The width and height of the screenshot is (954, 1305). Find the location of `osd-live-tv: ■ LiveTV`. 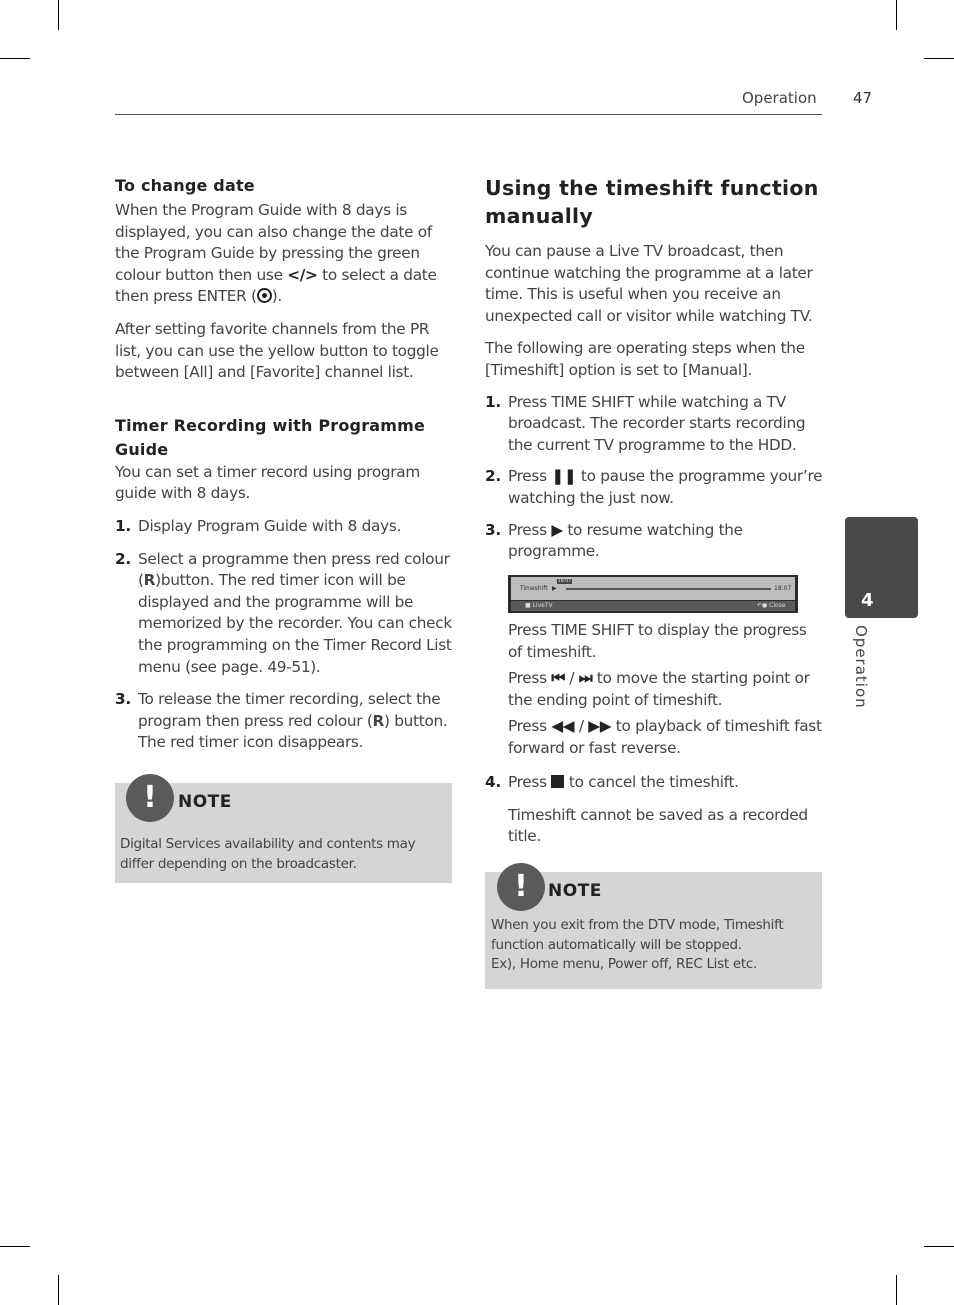

osd-live-tv: ■ LiveTV is located at coordinates (539, 605).